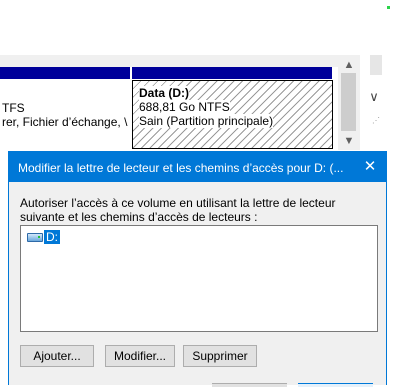 The image size is (403, 387). Describe the element at coordinates (184, 107) in the screenshot. I see `partition-size: 688,81 Go NTFS` at that location.